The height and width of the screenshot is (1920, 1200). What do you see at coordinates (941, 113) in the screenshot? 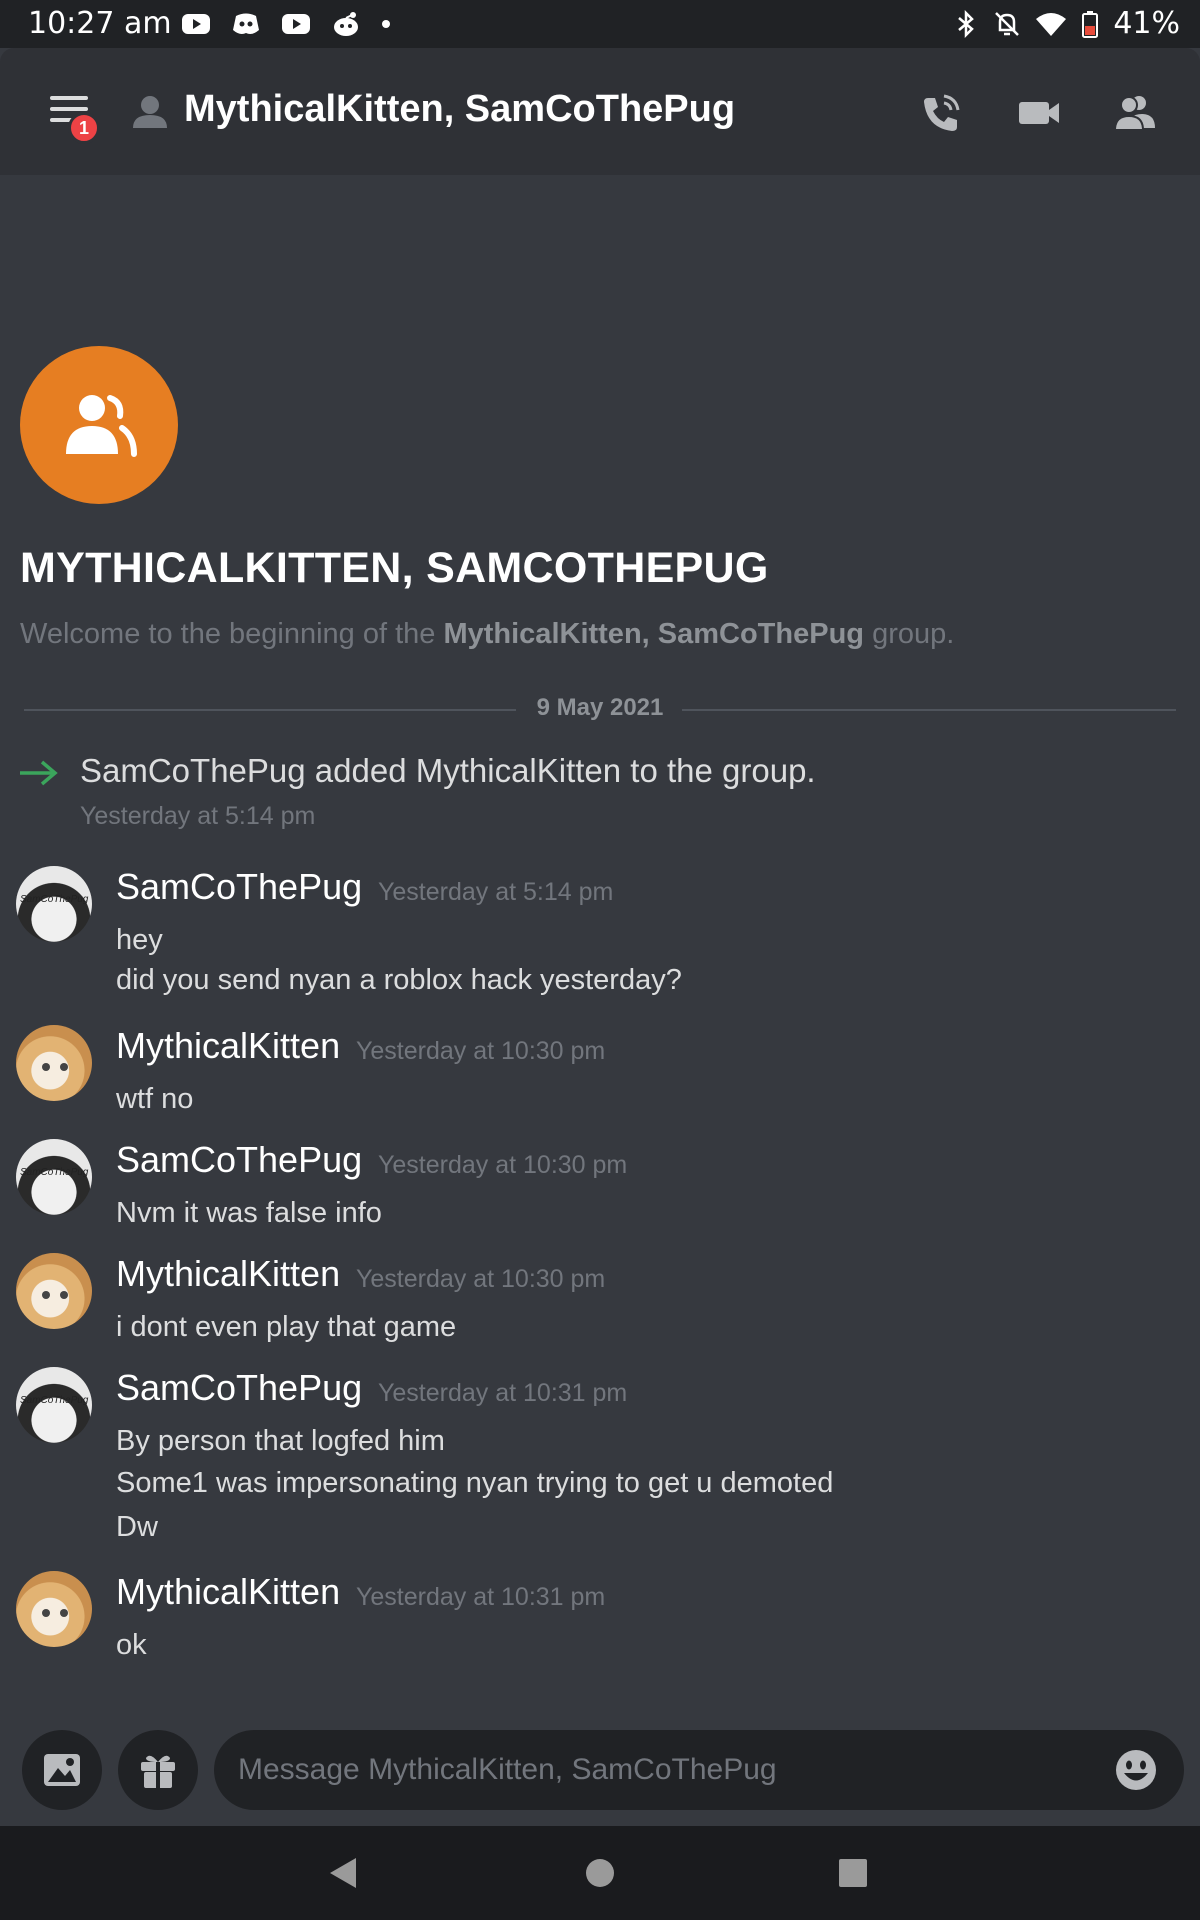
I see `phone-icon` at bounding box center [941, 113].